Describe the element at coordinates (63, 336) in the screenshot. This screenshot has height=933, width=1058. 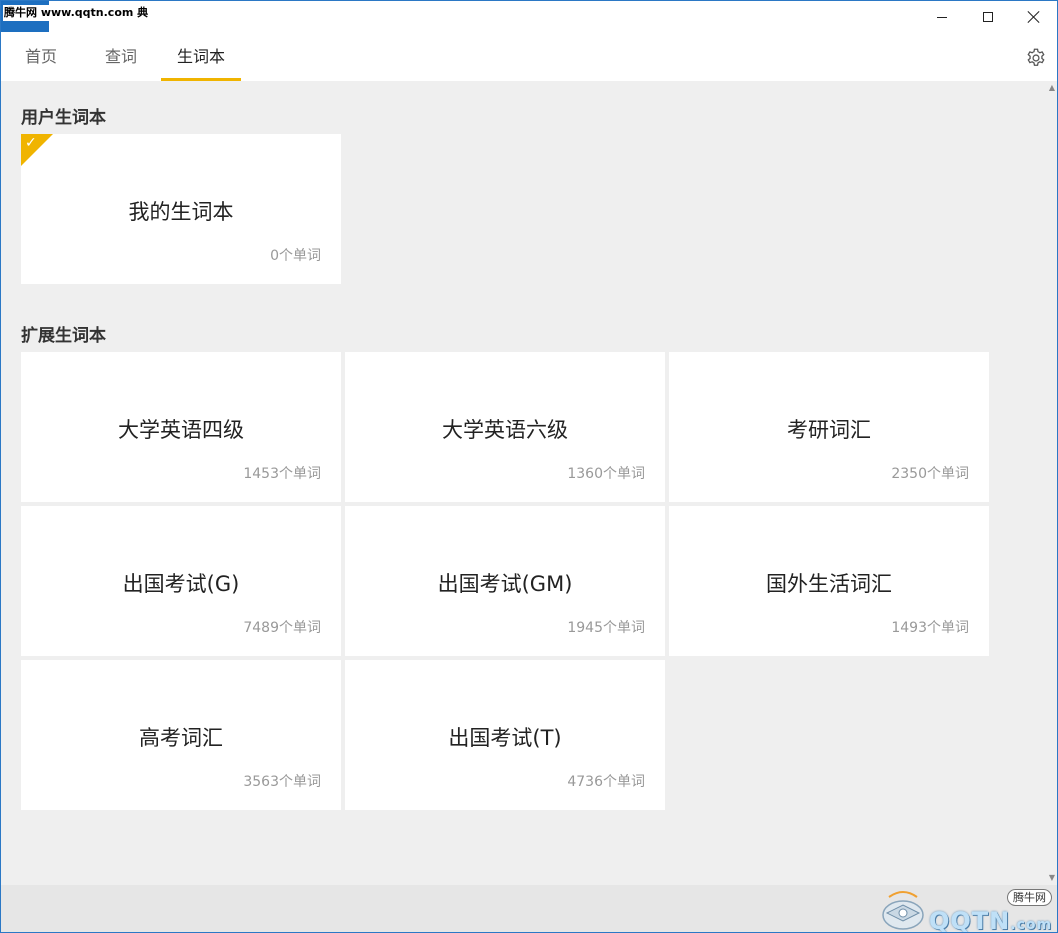
I see `extended-wordbook-heading: 扩展生词本` at that location.